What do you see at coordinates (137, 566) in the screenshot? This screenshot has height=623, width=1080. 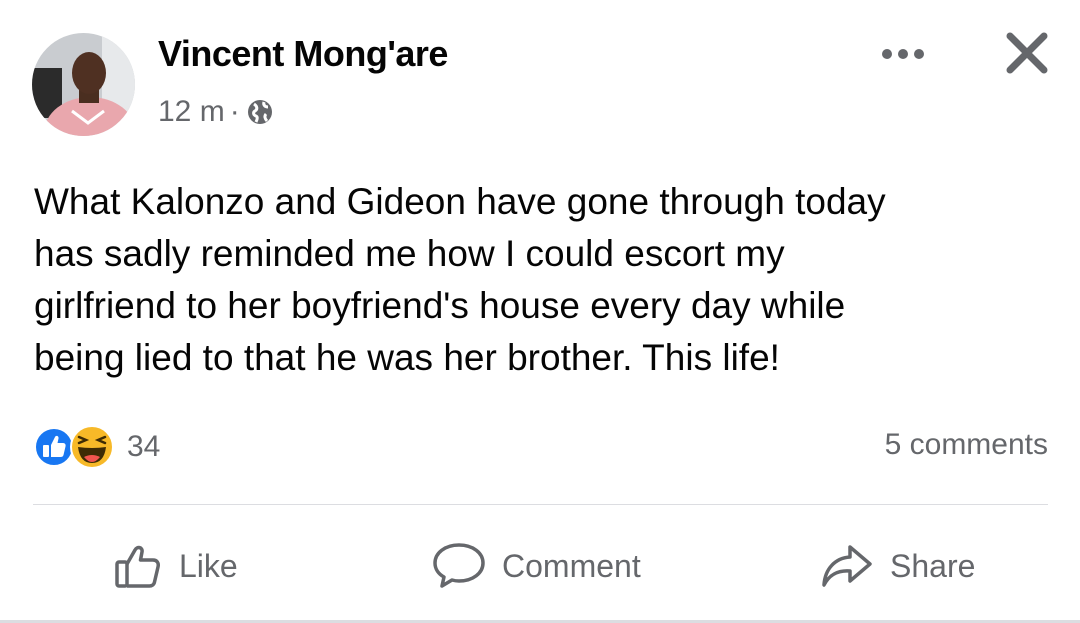 I see `thumbs-up-icon` at bounding box center [137, 566].